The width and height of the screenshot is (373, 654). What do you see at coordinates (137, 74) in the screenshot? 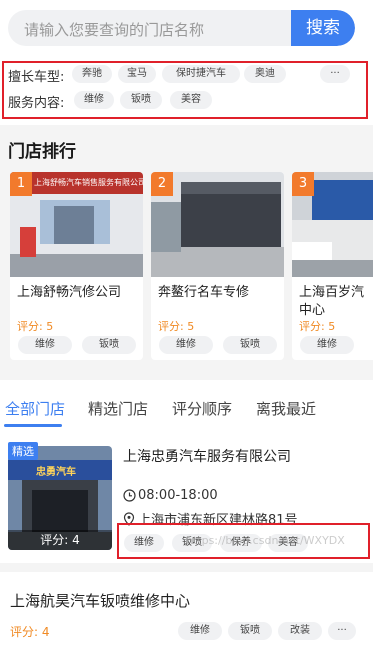
I see `brand-chip-bmw: 宝马` at bounding box center [137, 74].